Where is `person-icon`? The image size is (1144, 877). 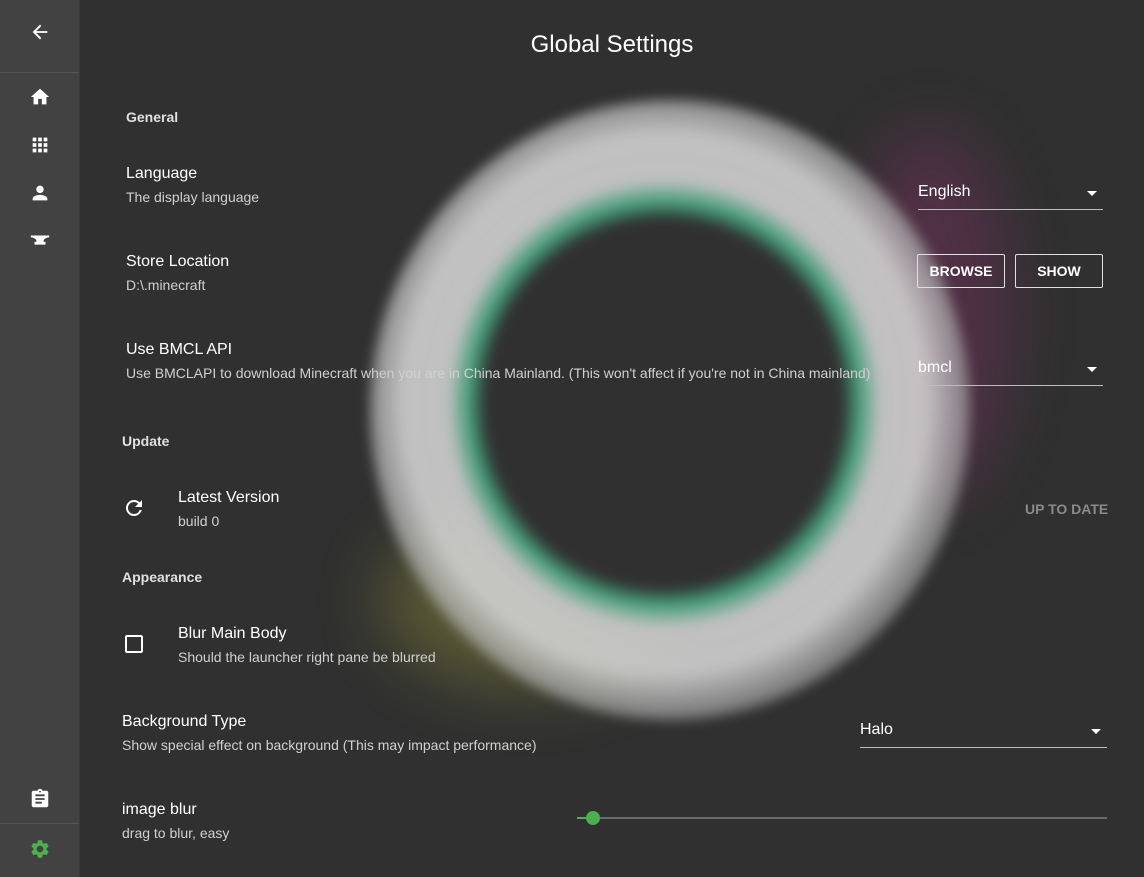 person-icon is located at coordinates (39, 193).